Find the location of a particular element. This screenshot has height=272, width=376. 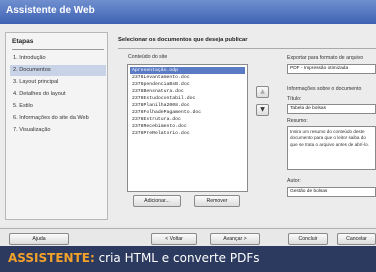

step-documentos: 2. Documentos is located at coordinates (58, 70).